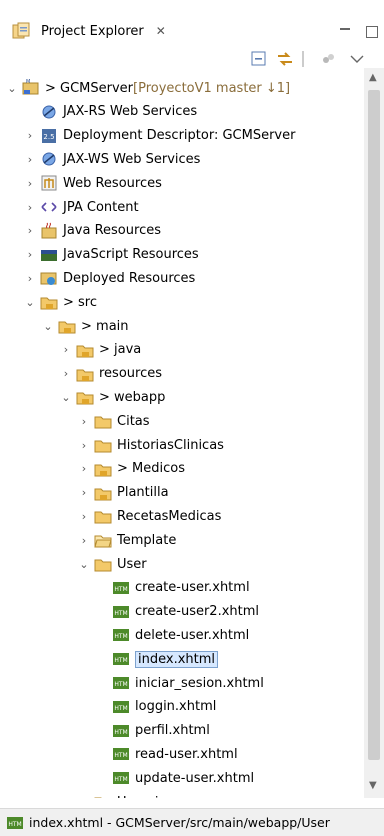  I want to click on tree-item: HTM create-user.xhtml, so click(173, 588).